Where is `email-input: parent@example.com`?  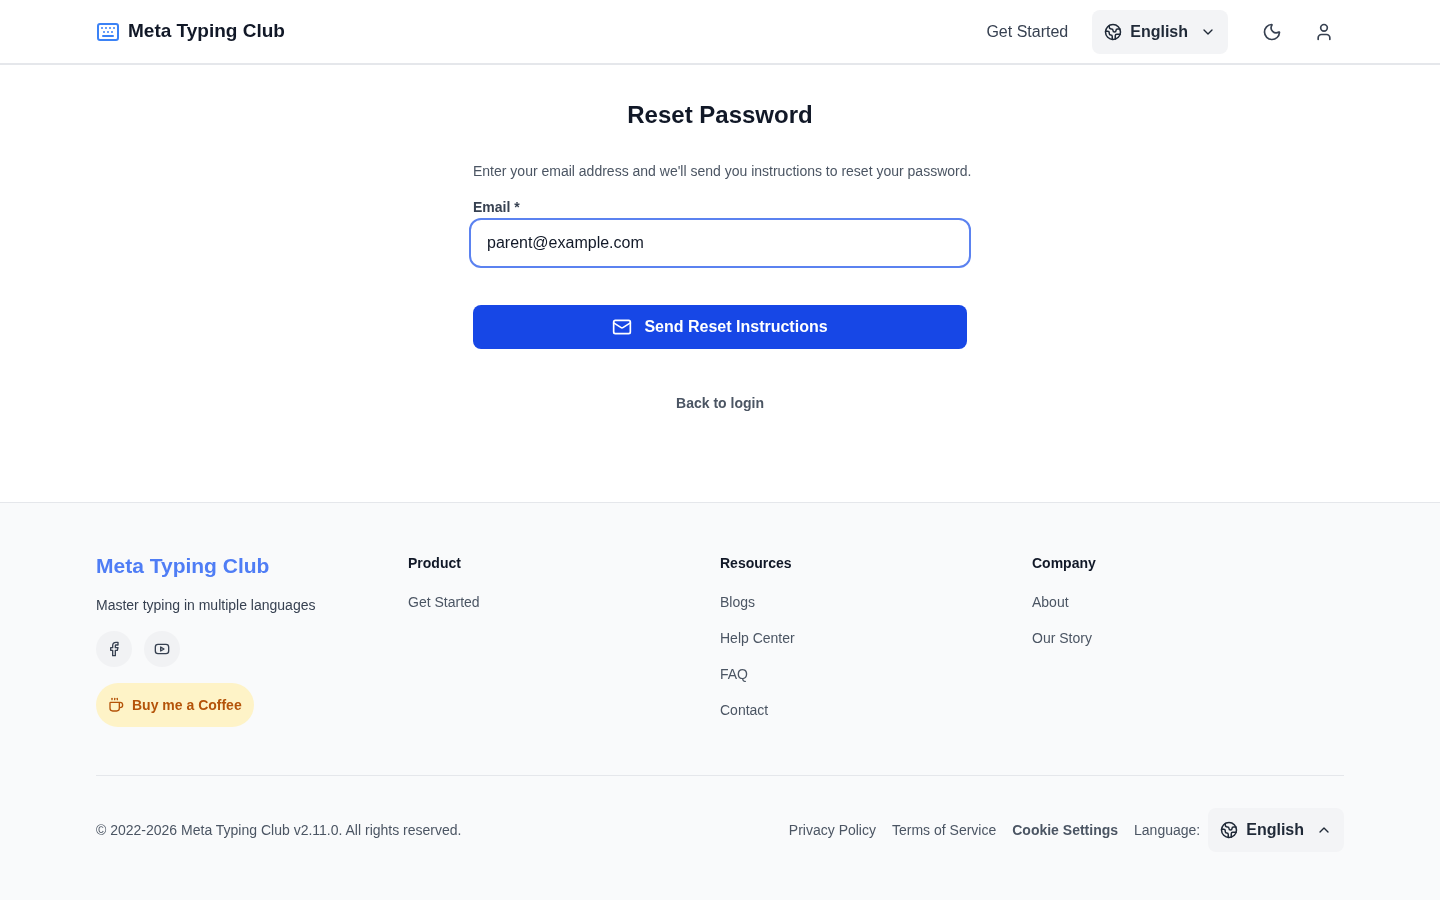
email-input: parent@example.com is located at coordinates (720, 243).